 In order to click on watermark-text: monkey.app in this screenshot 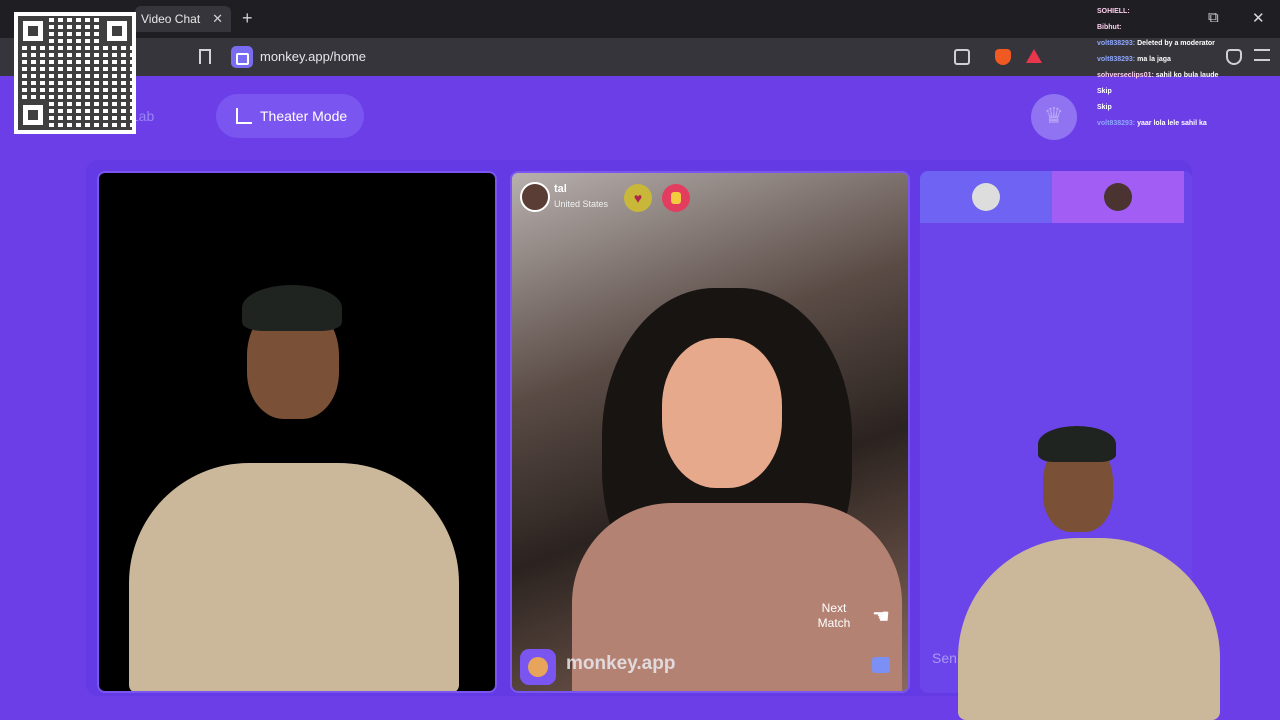, I will do `click(621, 663)`.